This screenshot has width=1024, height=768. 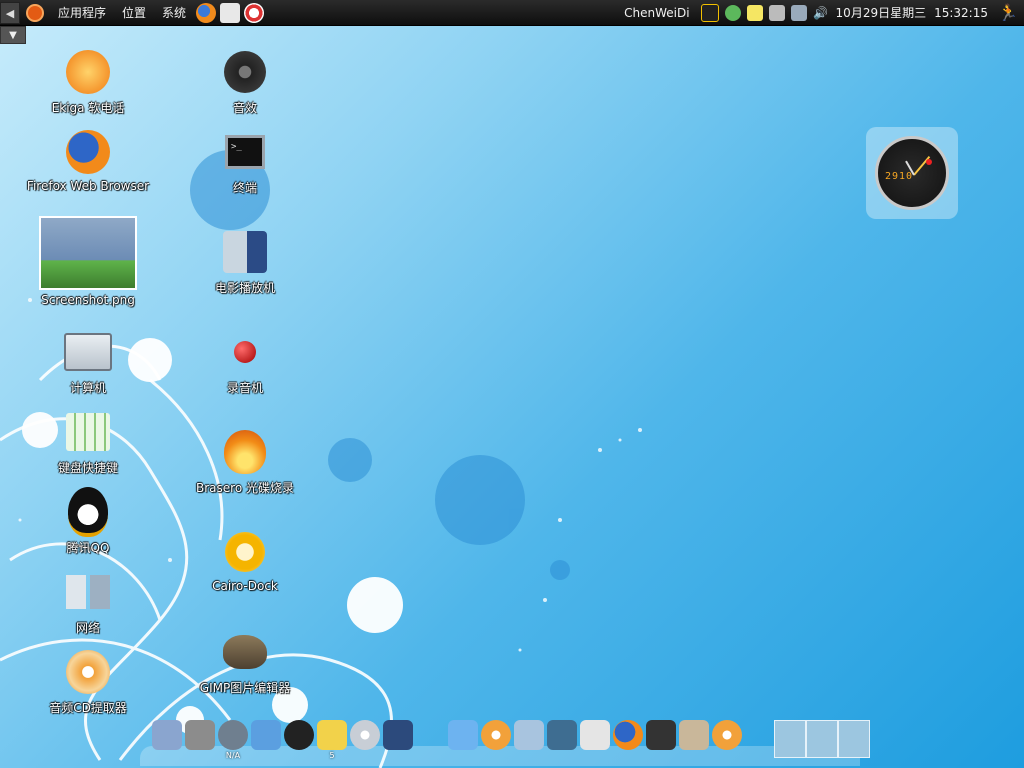 What do you see at coordinates (254, 12) in the screenshot?
I see `help-launcher-icon` at bounding box center [254, 12].